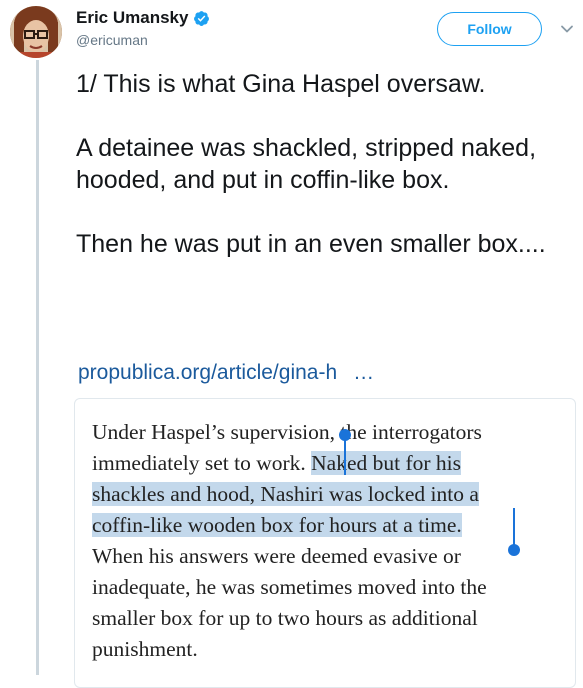 This screenshot has width=583, height=688. What do you see at coordinates (386, 463) in the screenshot?
I see `selected-text: Naked but for his` at bounding box center [386, 463].